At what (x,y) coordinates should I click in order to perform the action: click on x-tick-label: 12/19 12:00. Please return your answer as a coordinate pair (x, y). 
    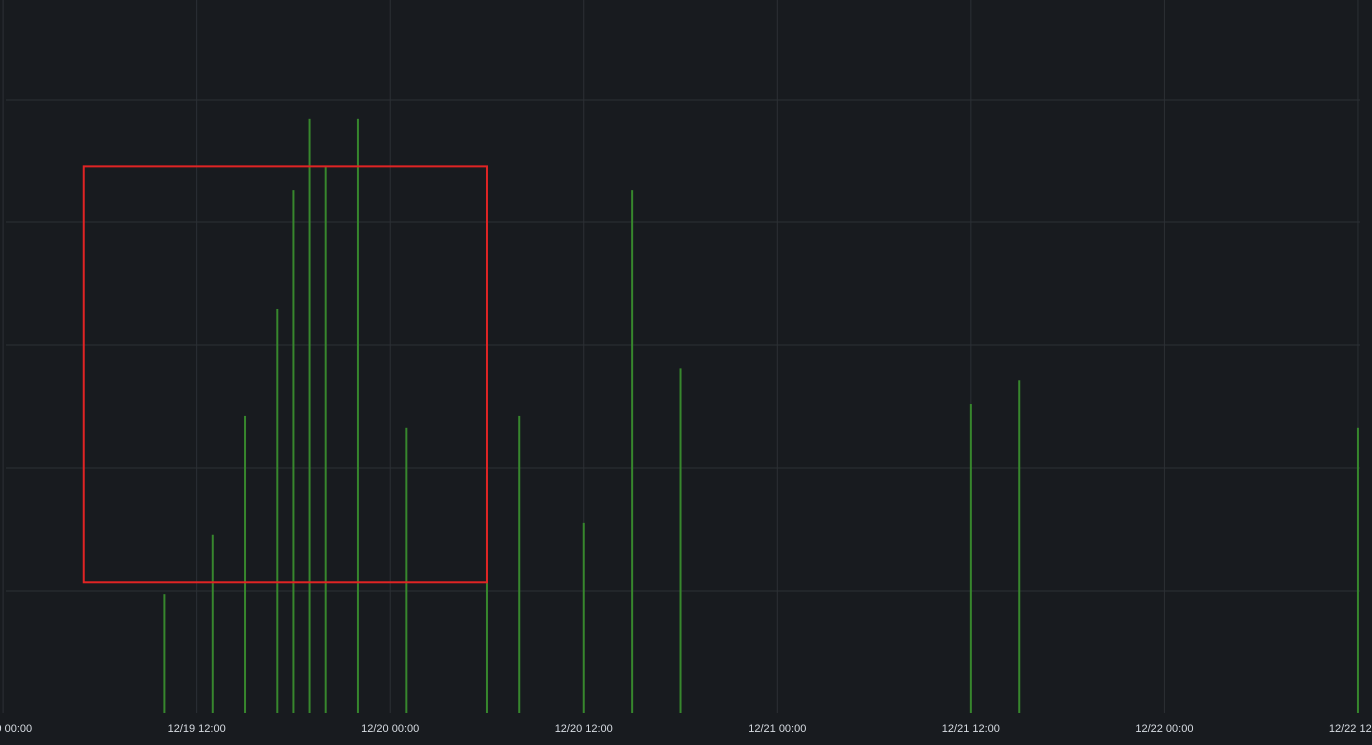
    Looking at the image, I should click on (197, 729).